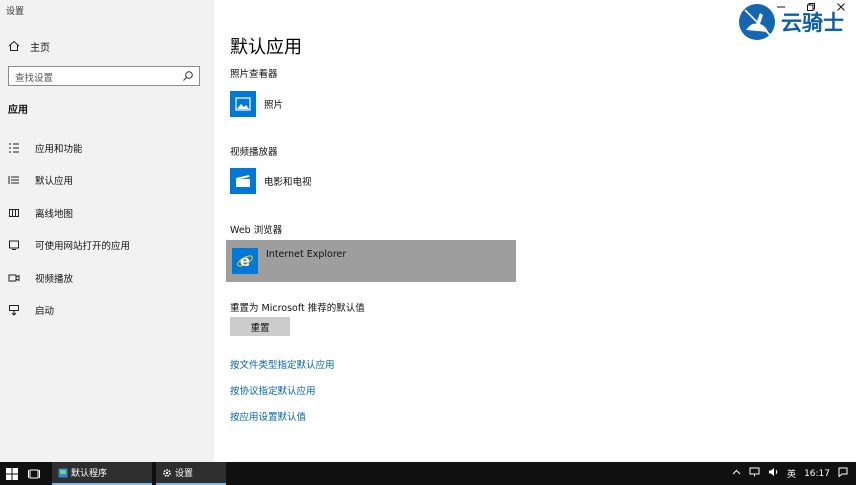 The image size is (856, 485). I want to click on minimize-icon, so click(781, 7).